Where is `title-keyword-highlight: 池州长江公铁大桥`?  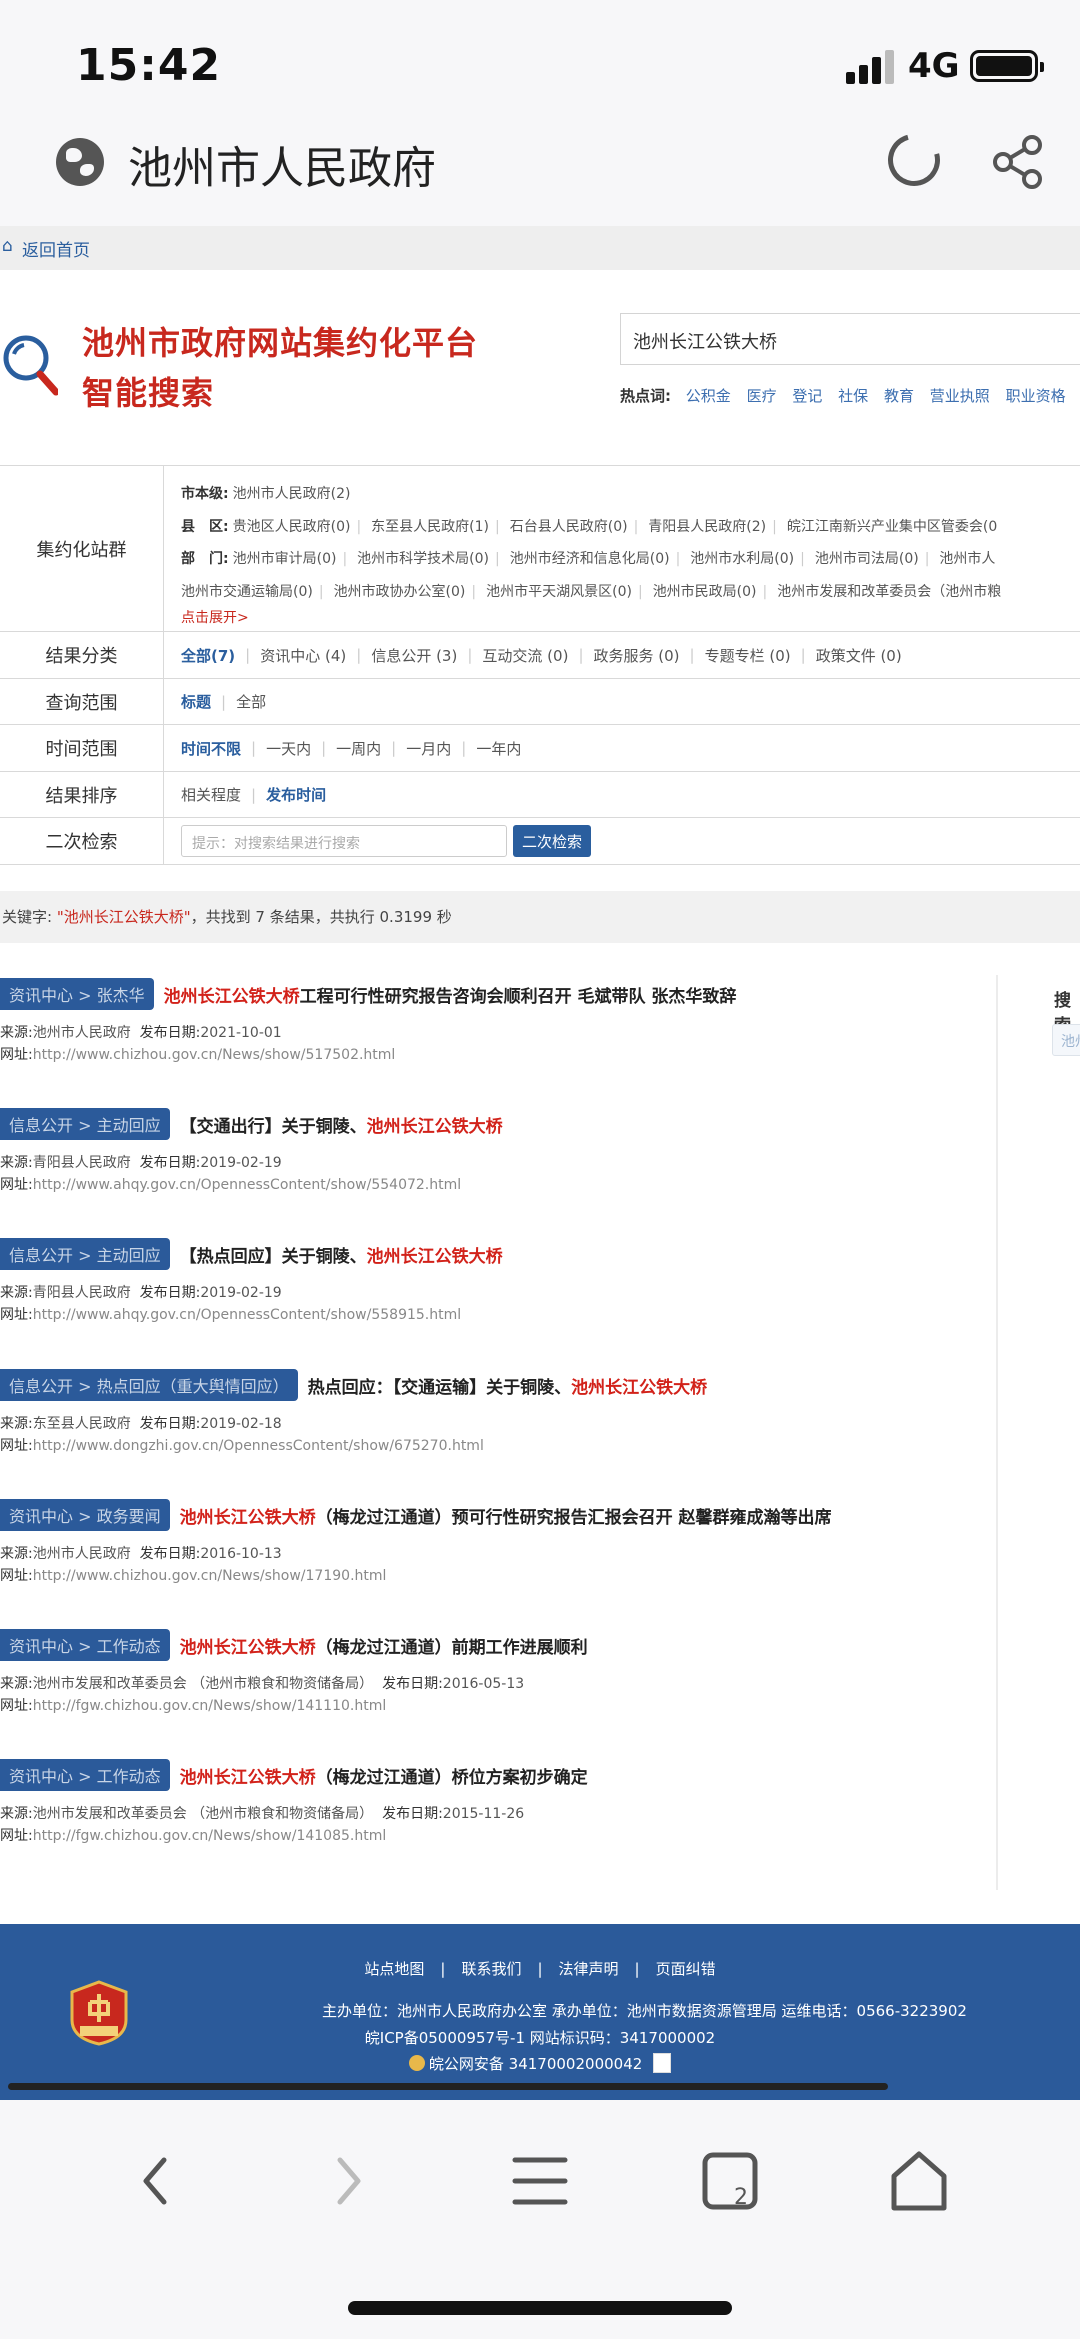 title-keyword-highlight: 池州长江公铁大桥 is located at coordinates (247, 1517).